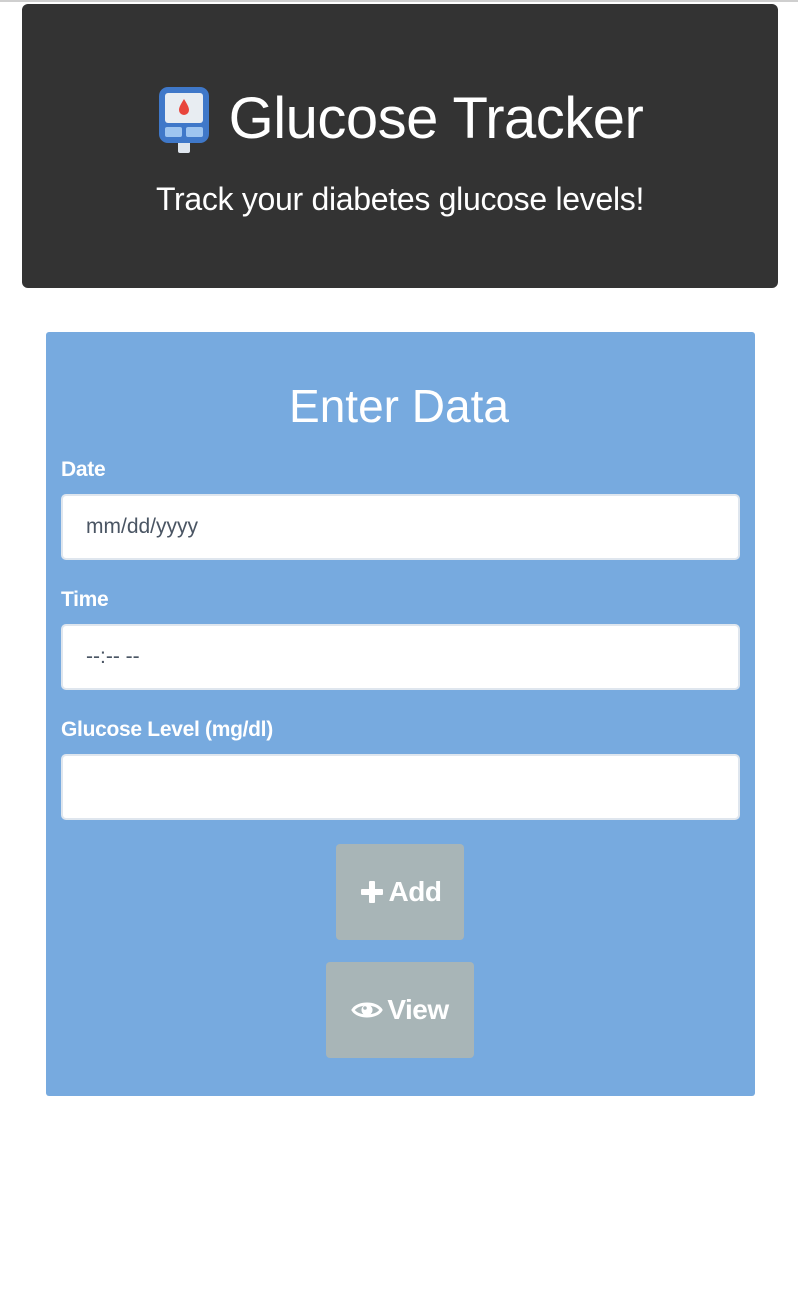 The image size is (798, 1308). Describe the element at coordinates (400, 527) in the screenshot. I see `date-input` at that location.